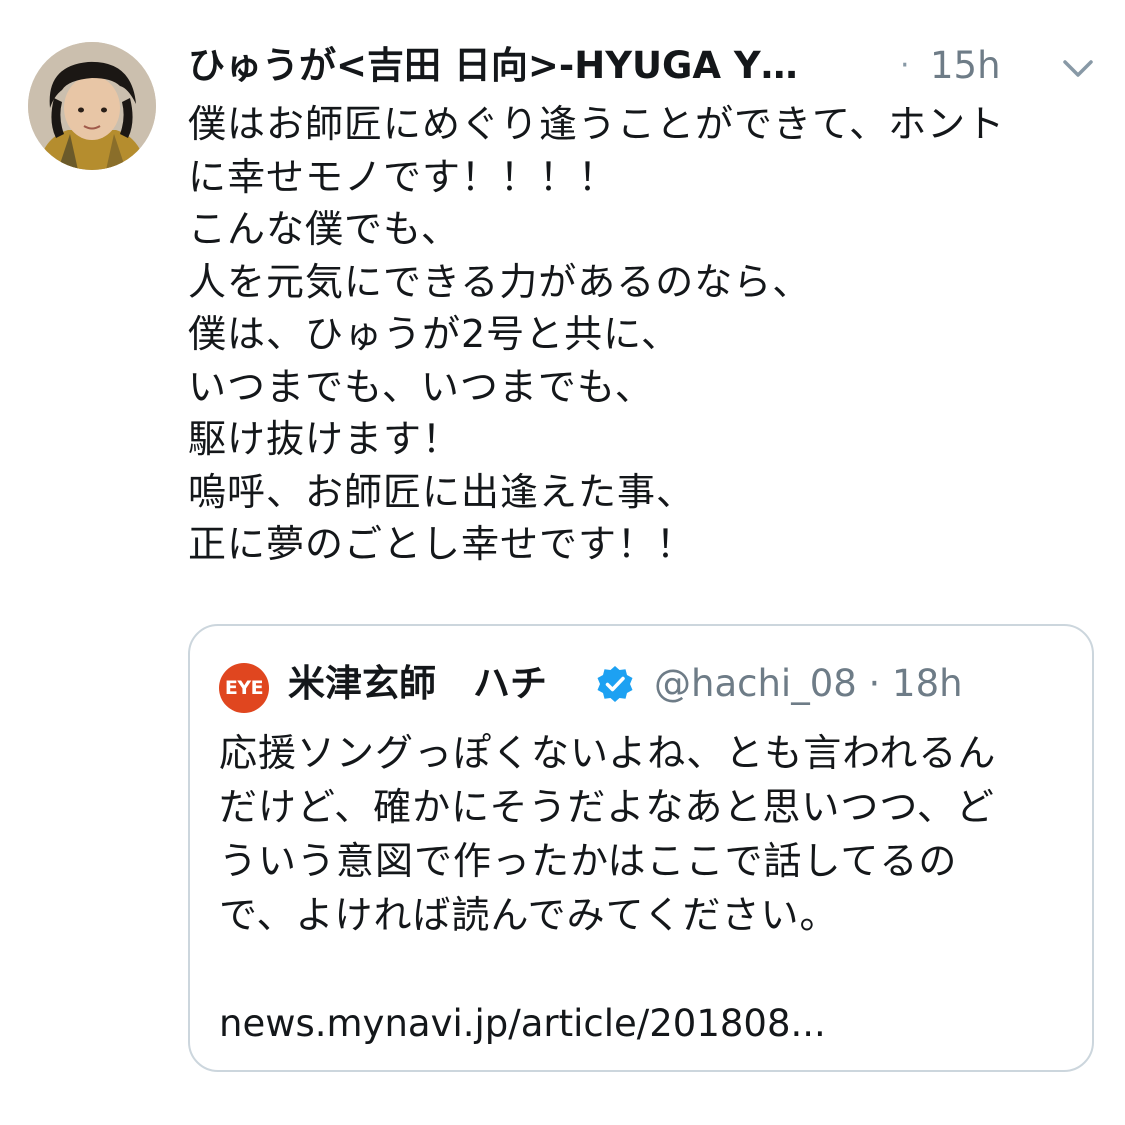 This screenshot has height=1125, width=1125. I want to click on tweet-text-line: 僕は、ひゅうが2号と共に、, so click(434, 334).